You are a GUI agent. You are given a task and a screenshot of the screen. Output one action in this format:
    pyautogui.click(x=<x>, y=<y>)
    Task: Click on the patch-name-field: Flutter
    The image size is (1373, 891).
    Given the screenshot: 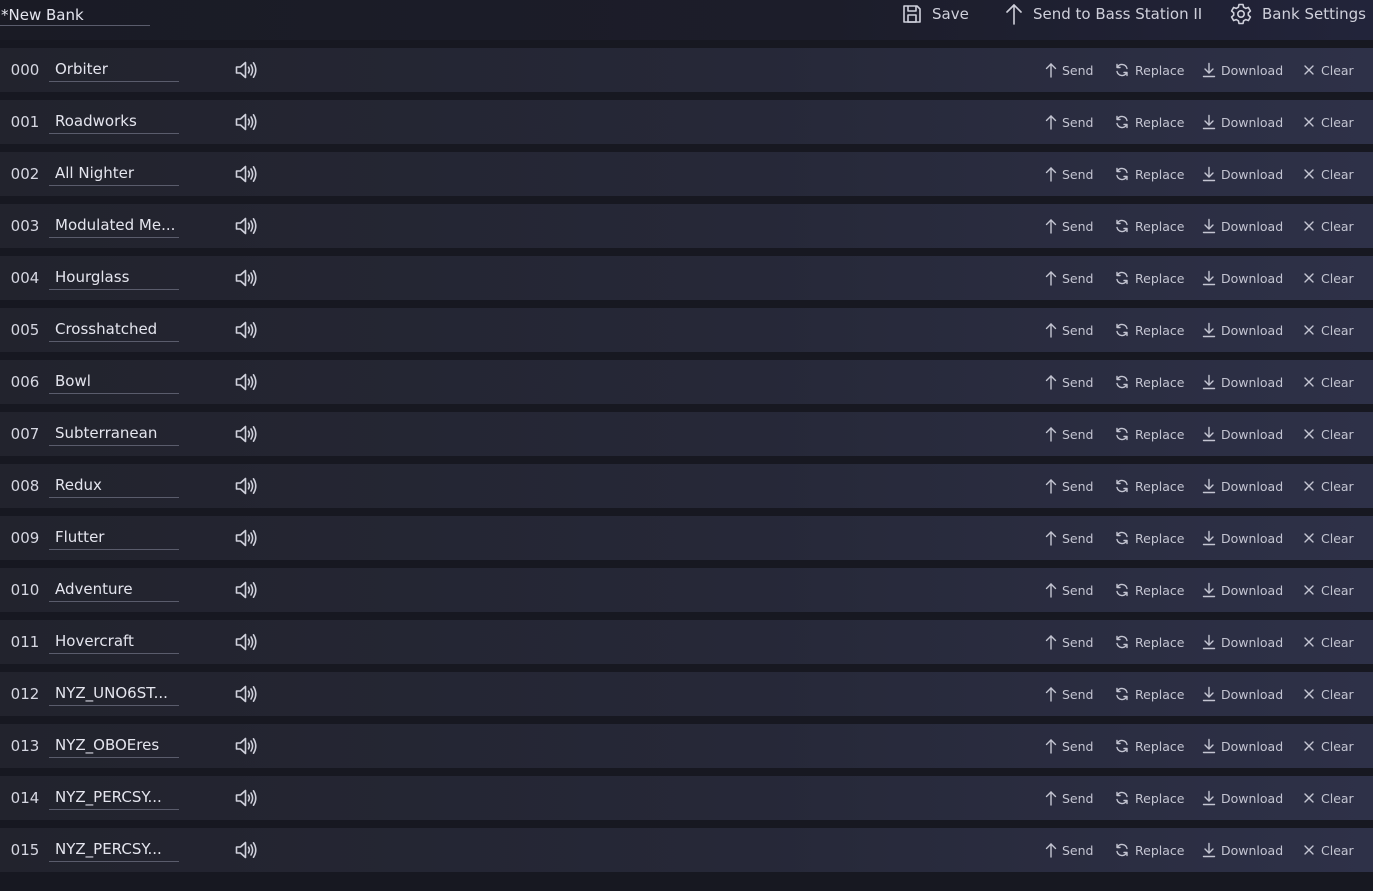 What is the action you would take?
    pyautogui.click(x=114, y=538)
    